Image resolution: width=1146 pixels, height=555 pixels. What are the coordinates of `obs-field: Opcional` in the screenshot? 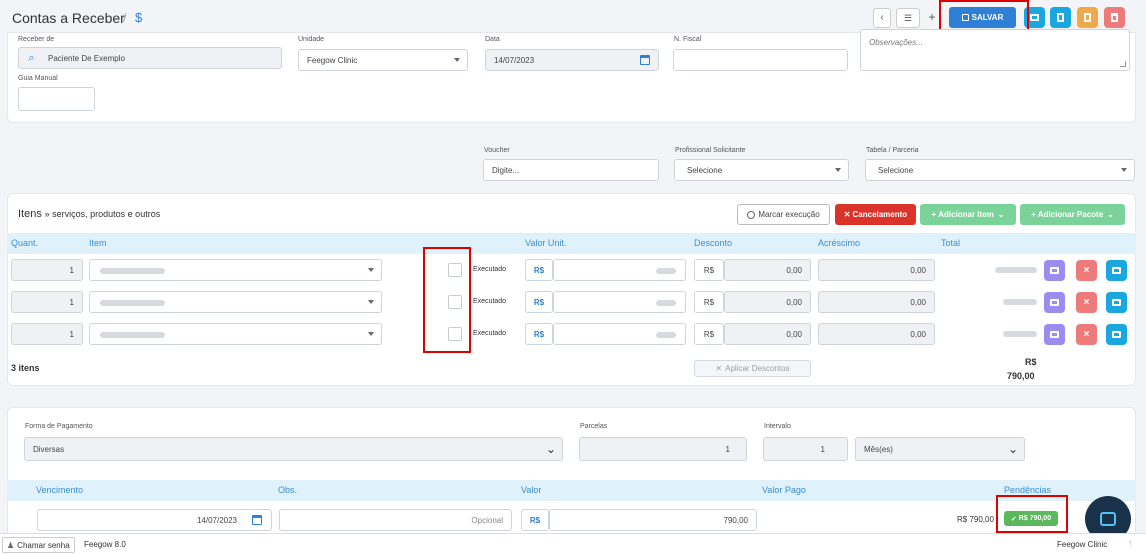 It's located at (395, 520).